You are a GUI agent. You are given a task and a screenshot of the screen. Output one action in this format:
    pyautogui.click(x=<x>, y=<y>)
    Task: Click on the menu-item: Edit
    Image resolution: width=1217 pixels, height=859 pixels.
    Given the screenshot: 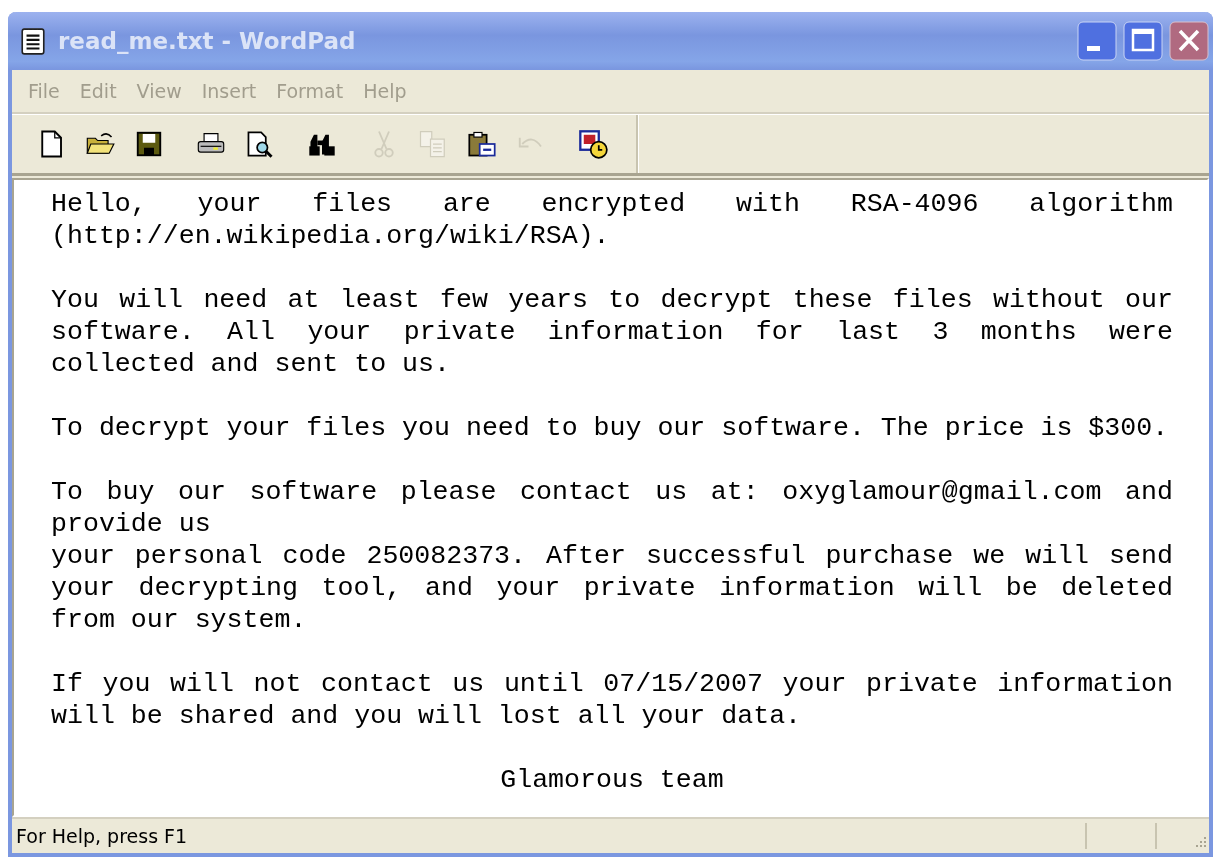 What is the action you would take?
    pyautogui.click(x=98, y=91)
    